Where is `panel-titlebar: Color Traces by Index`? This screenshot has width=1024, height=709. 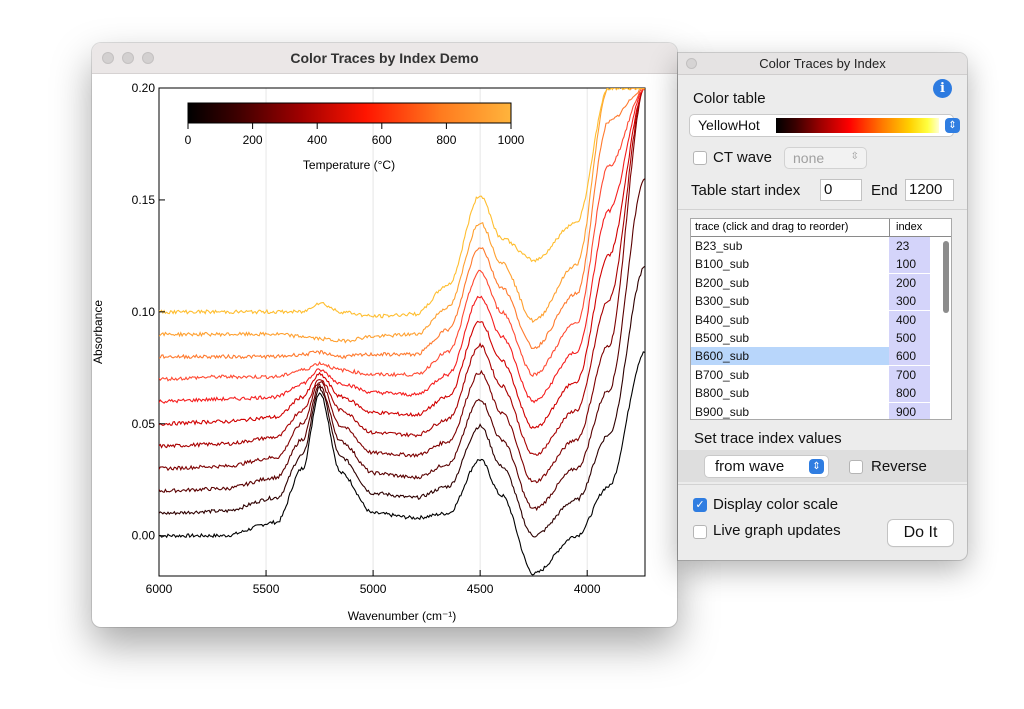
panel-titlebar: Color Traces by Index is located at coordinates (822, 64).